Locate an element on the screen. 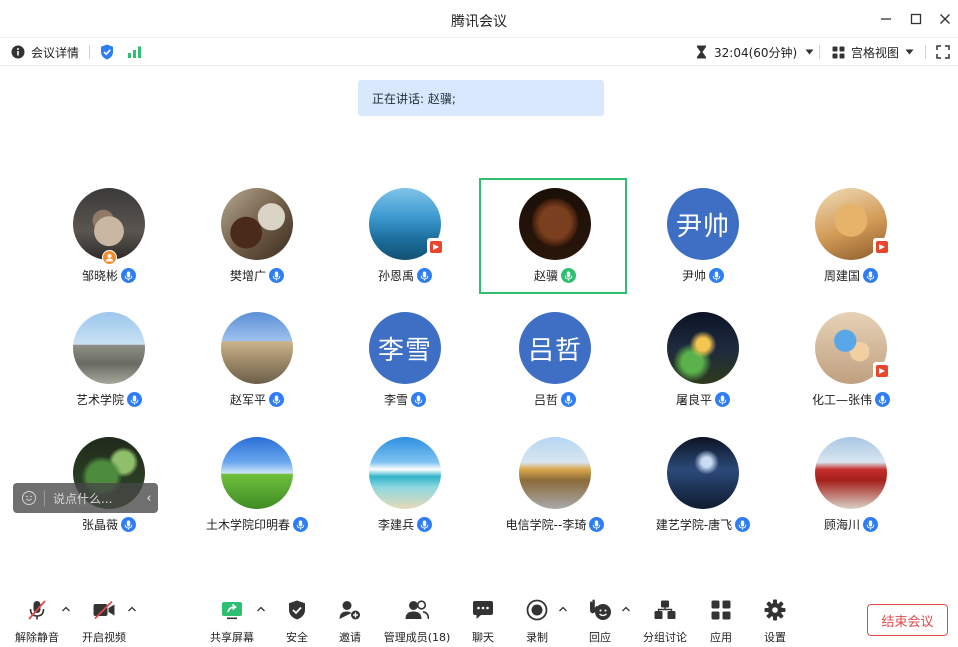 This screenshot has width=958, height=647. title-bar: 腾讯会议 is located at coordinates (479, 19).